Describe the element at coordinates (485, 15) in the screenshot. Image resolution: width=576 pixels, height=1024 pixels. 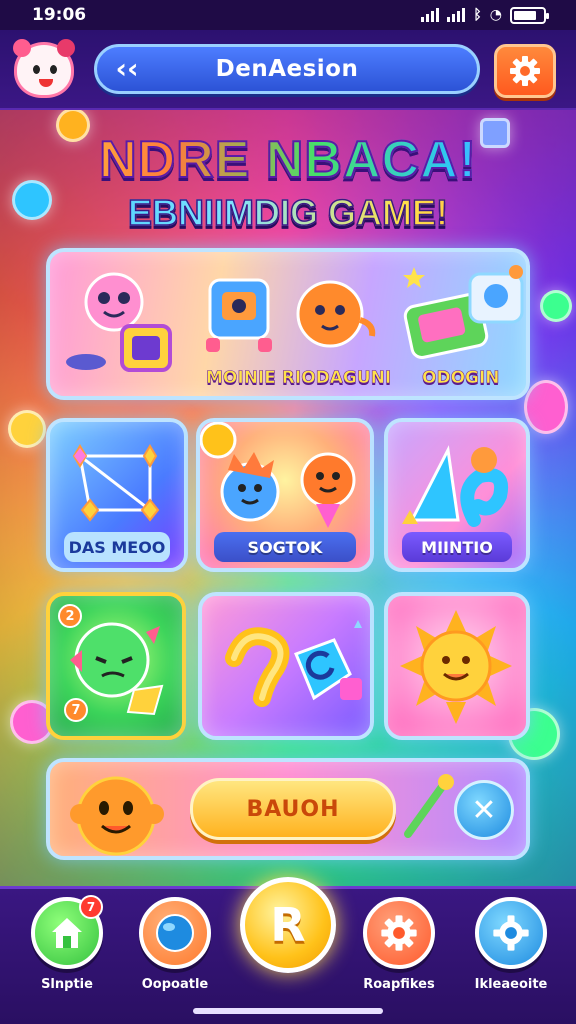
I see `status-icons: ᛒ ◔` at that location.